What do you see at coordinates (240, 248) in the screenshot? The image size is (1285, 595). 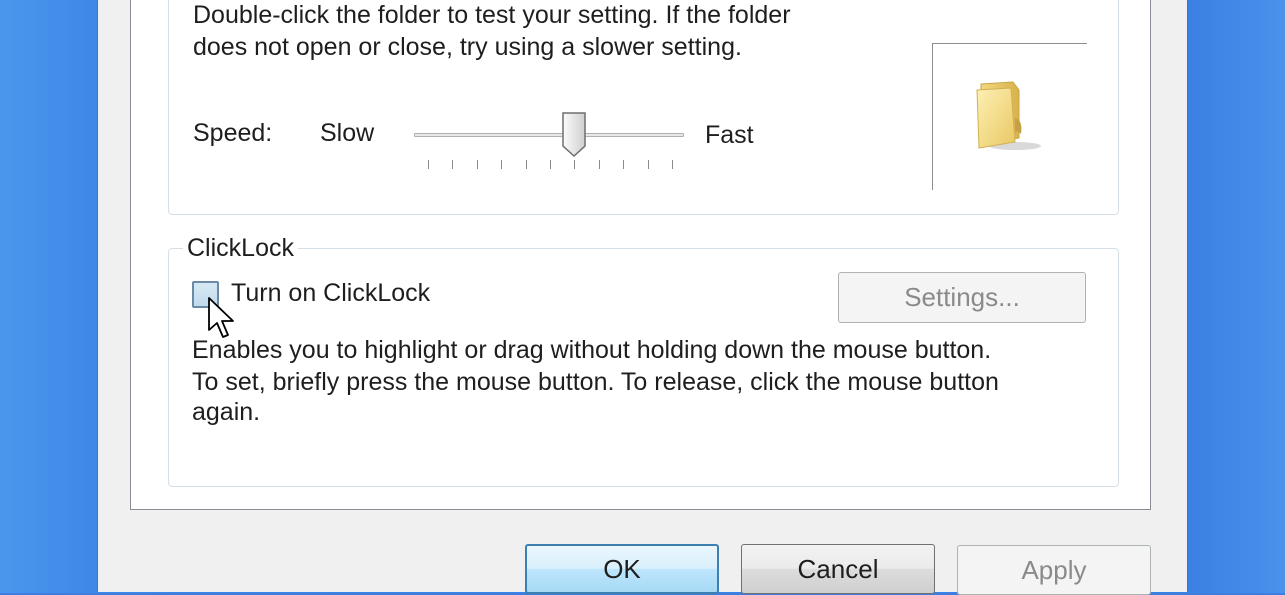 I see `clicklock-group-title: ClickLock` at bounding box center [240, 248].